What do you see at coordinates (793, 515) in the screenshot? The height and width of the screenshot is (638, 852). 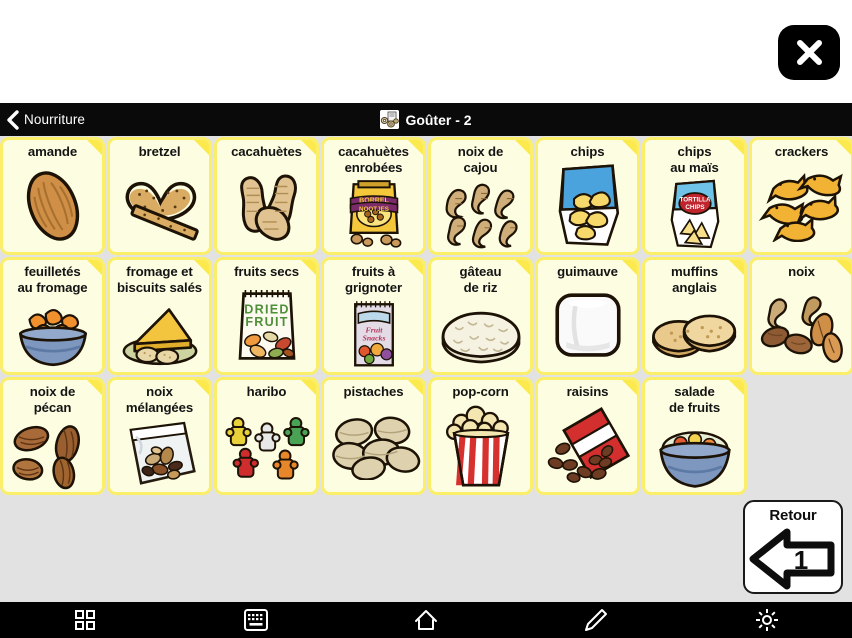 I see `retour-label: Retour` at bounding box center [793, 515].